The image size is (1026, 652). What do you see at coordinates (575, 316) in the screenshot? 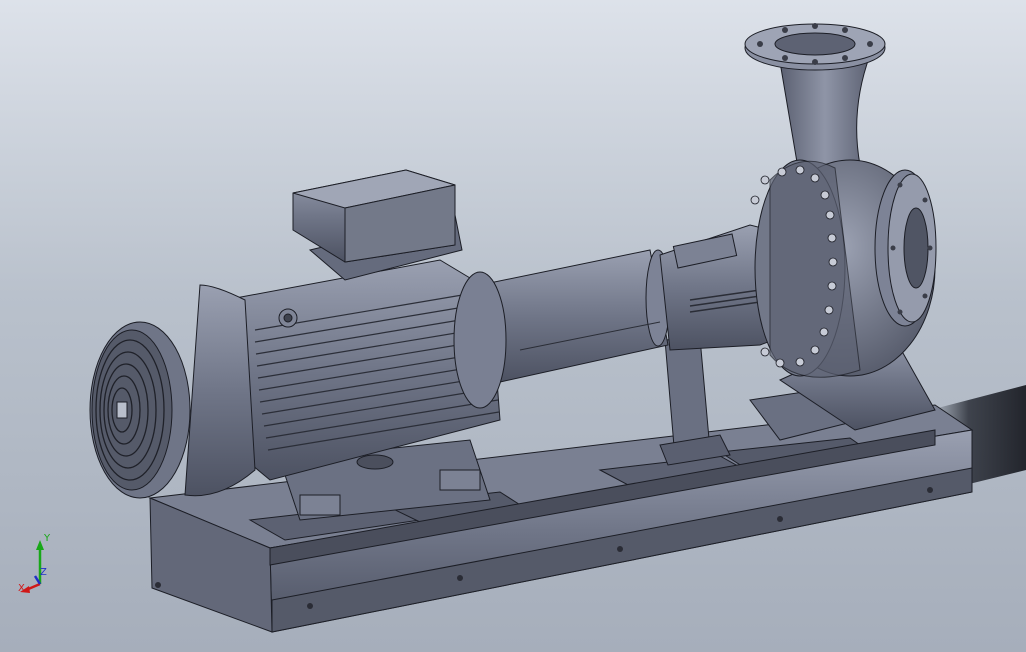
I see `coupling-guard` at bounding box center [575, 316].